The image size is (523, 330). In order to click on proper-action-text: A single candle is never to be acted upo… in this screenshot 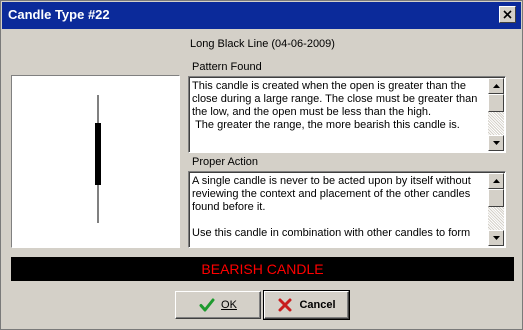, I will do `click(331, 207)`.